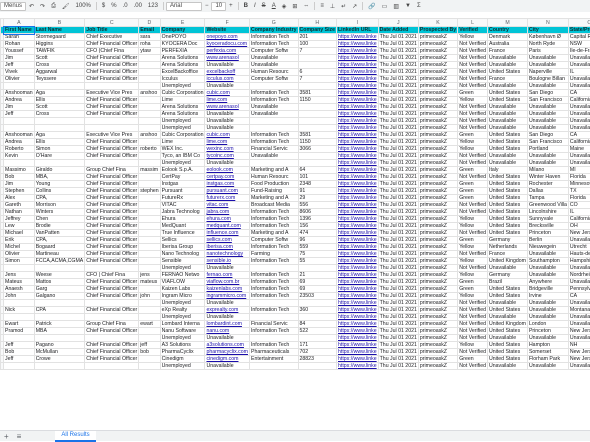  I want to click on cell: sensible.io, so click(227, 261).